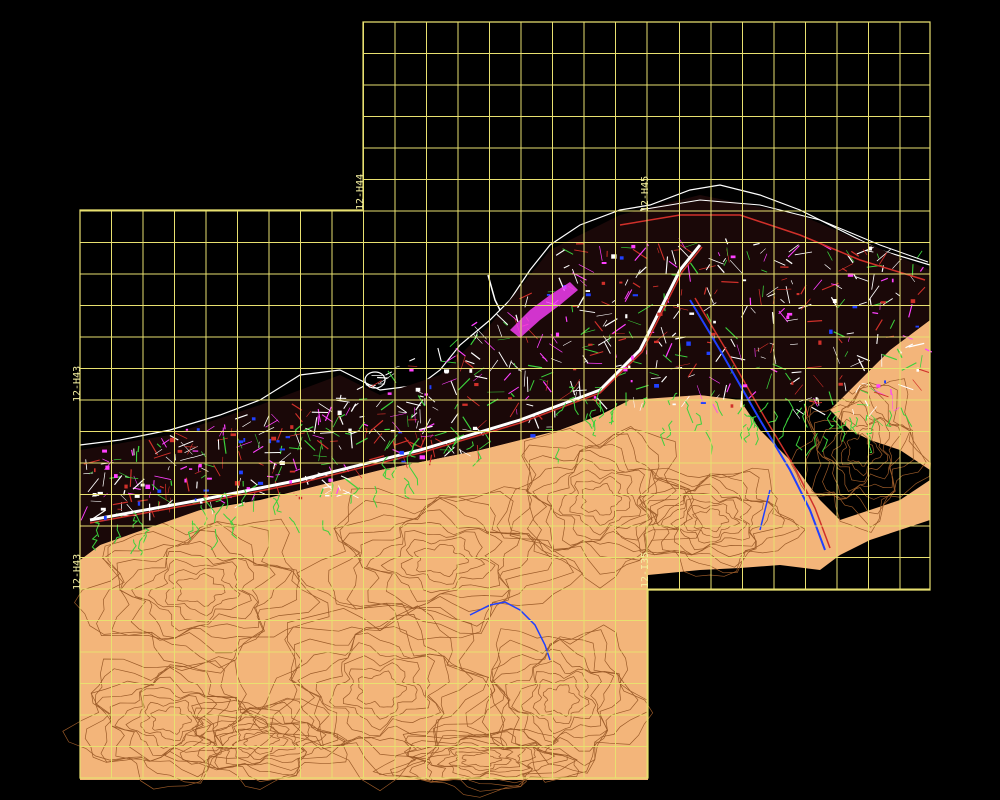  Describe the element at coordinates (360, 191) in the screenshot. I see `sheet-label-12-H44: 12-H44` at that location.